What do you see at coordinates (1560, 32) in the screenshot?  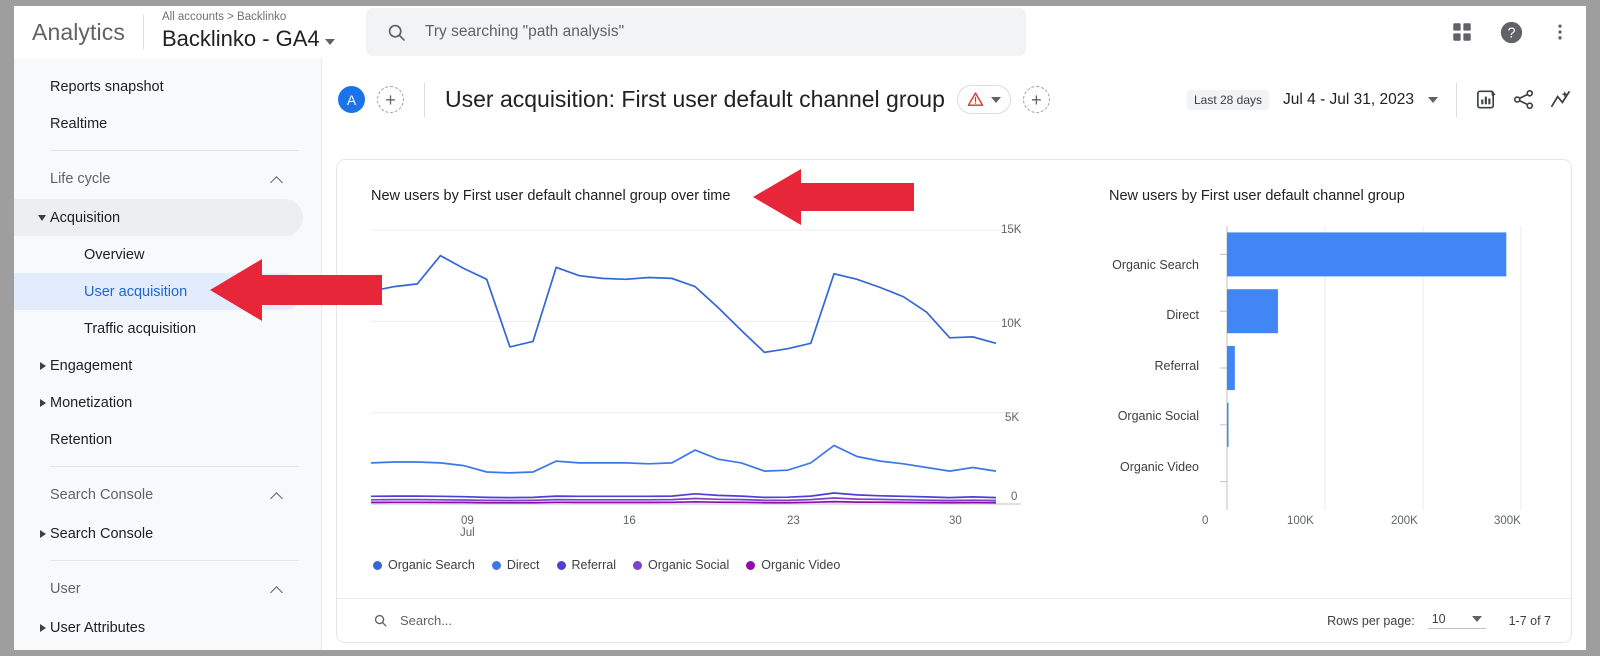 I see `more-vert-icon` at bounding box center [1560, 32].